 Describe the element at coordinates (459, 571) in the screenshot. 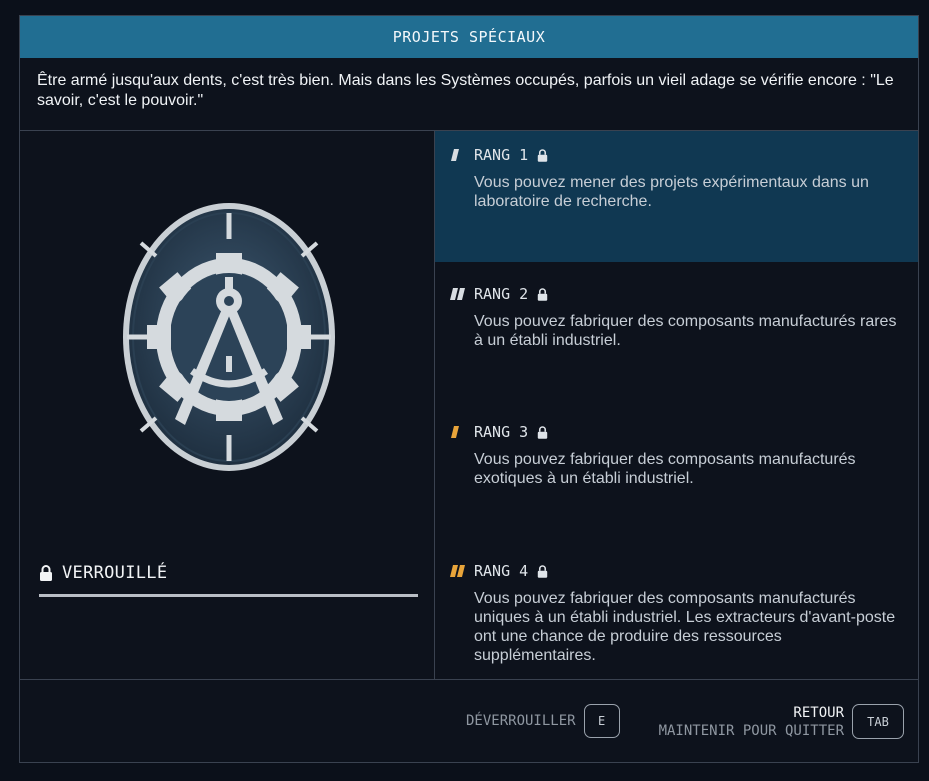

I see `rank-4-indicator` at that location.